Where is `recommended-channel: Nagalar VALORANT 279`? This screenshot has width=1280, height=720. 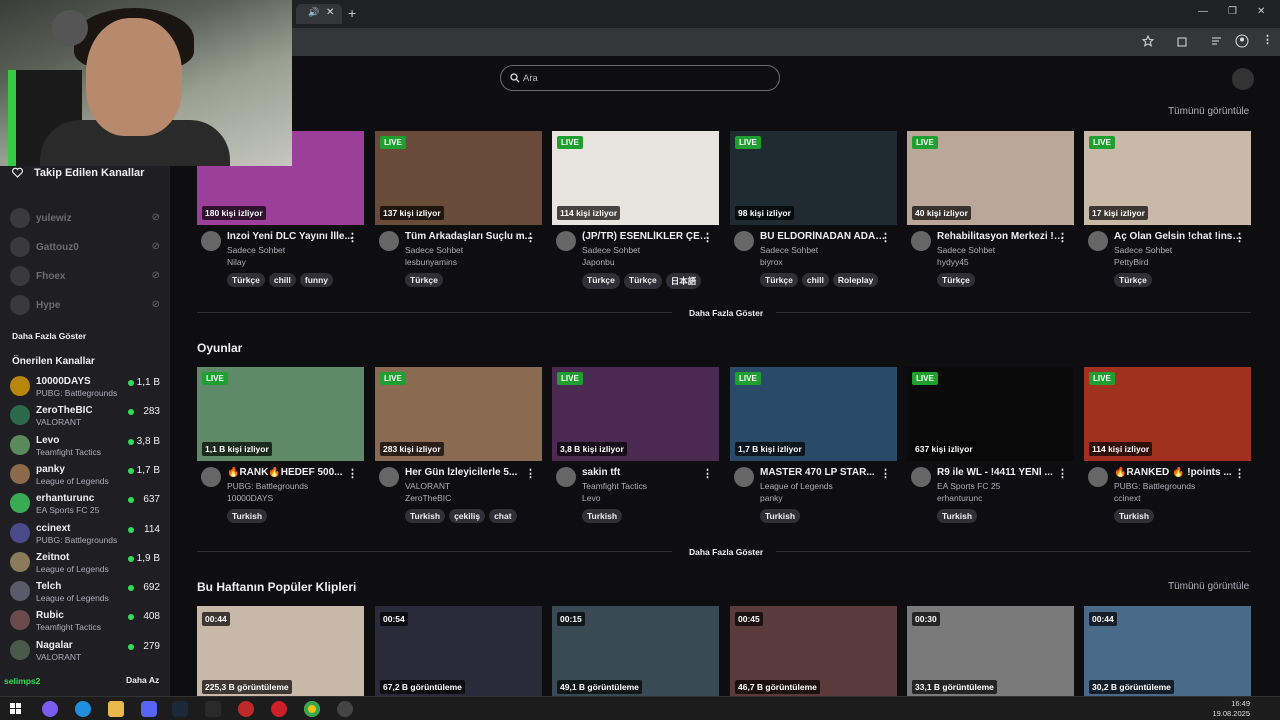
recommended-channel: Nagalar VALORANT 279 is located at coordinates (88, 651).